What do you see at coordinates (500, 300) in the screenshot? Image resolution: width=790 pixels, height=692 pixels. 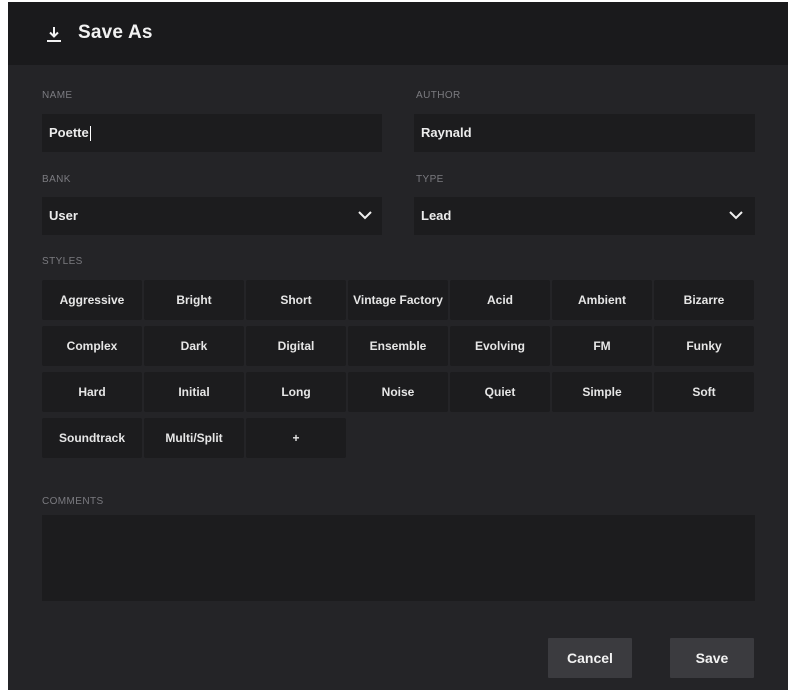 I see `style-tag-acid: Acid` at bounding box center [500, 300].